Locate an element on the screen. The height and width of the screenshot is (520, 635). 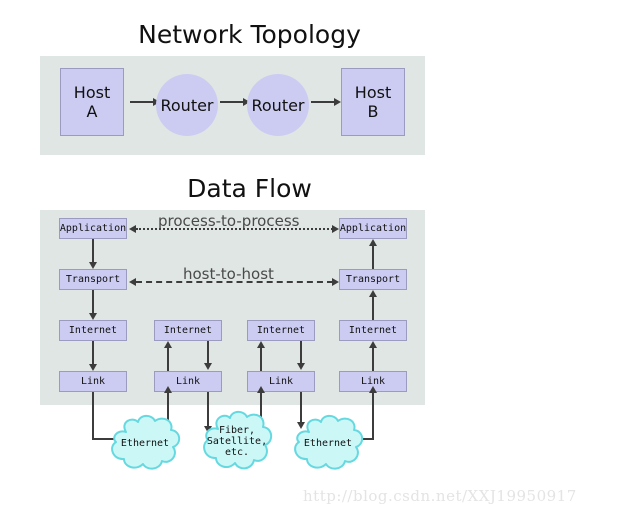
dataflow-c4-arrow-internet-transport-head is located at coordinates (373, 293).